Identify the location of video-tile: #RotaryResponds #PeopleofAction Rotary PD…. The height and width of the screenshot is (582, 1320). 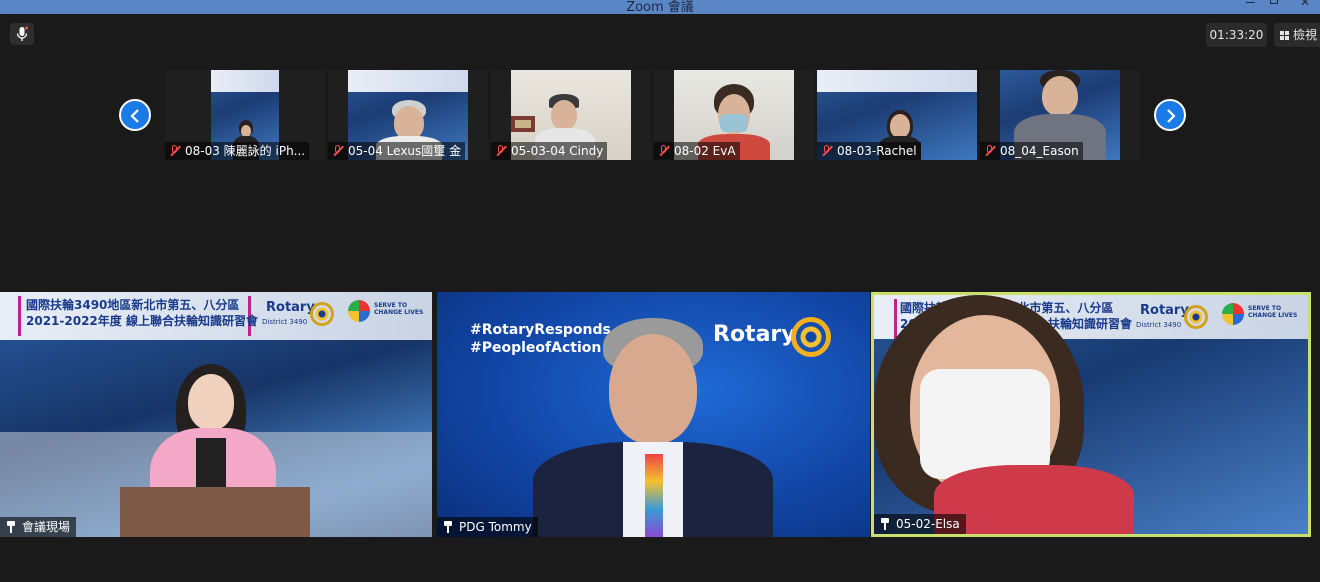
(653, 414).